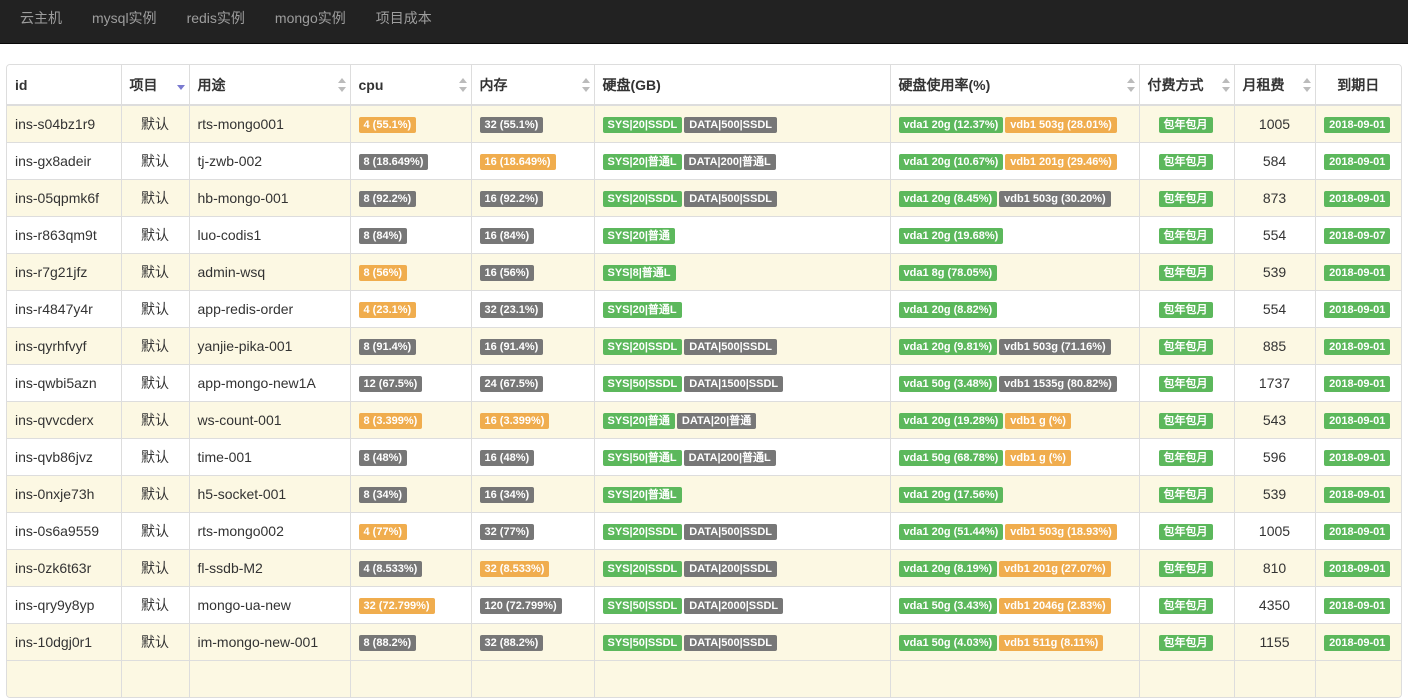  I want to click on cpu-badge: 4 (77%), so click(383, 531).